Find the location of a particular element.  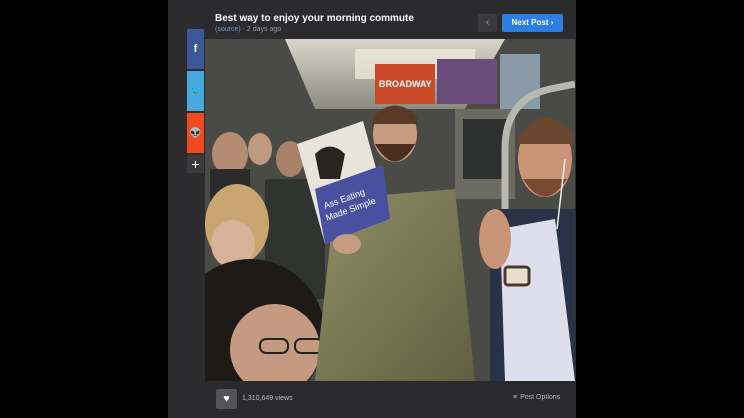

post-title: Best way to enjoy your morning commute is located at coordinates (314, 18).